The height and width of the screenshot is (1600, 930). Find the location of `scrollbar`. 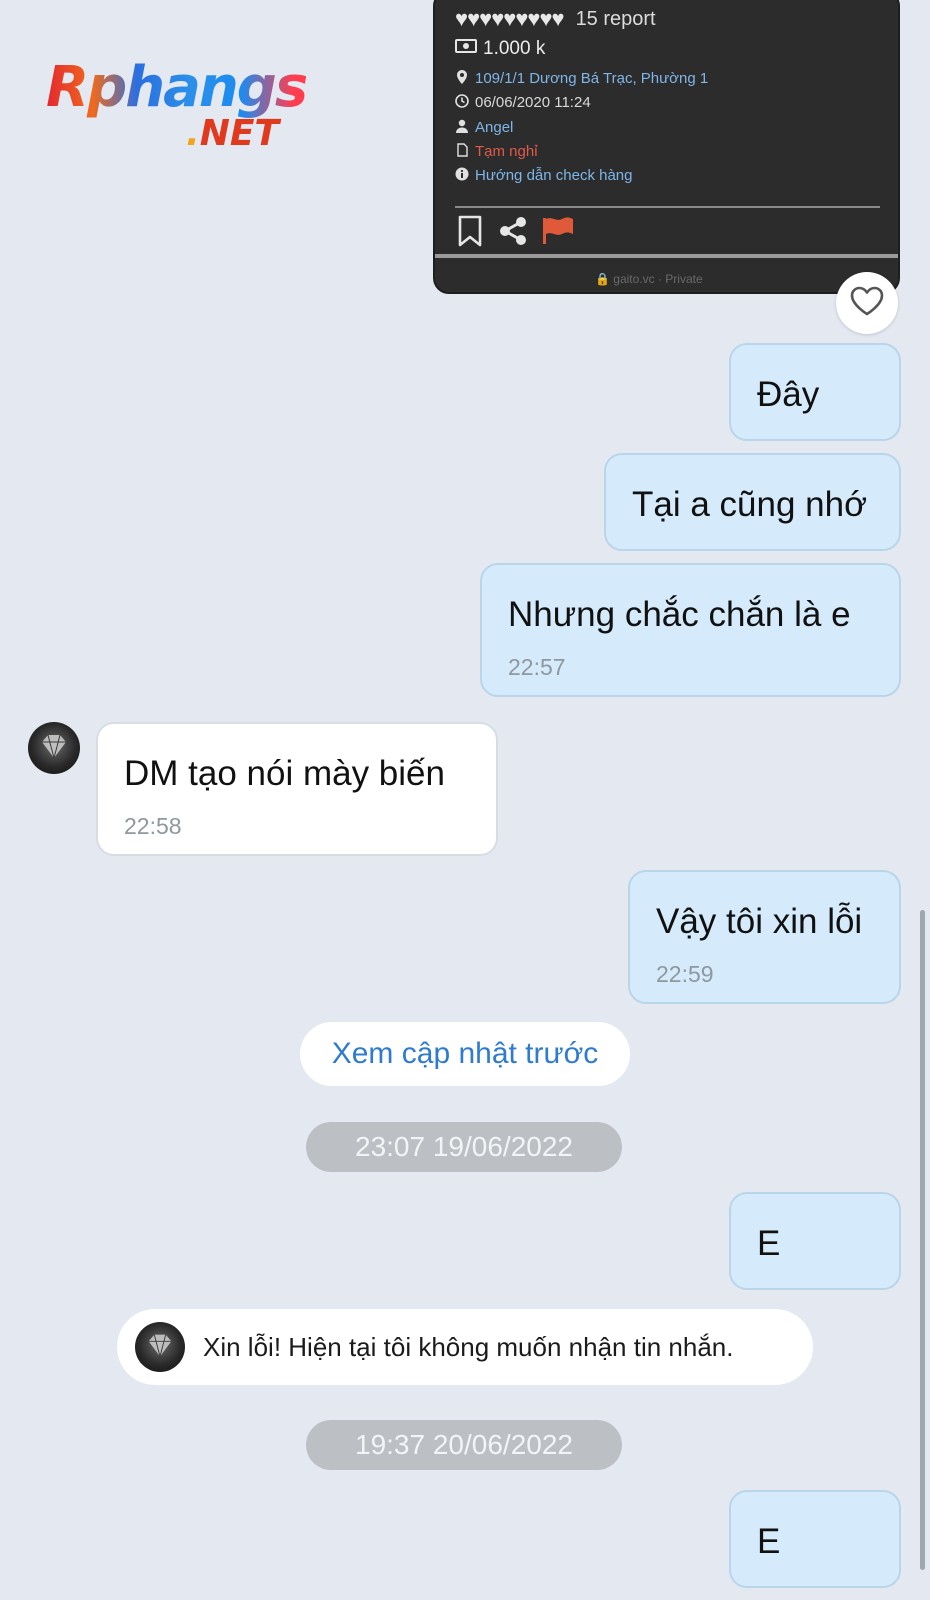

scrollbar is located at coordinates (922, 1240).